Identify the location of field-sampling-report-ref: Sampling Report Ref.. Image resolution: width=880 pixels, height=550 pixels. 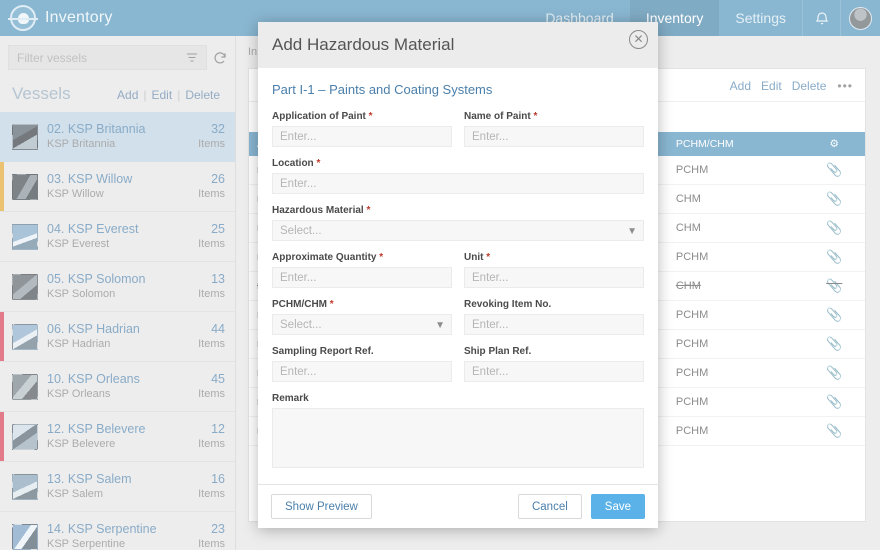
(362, 364).